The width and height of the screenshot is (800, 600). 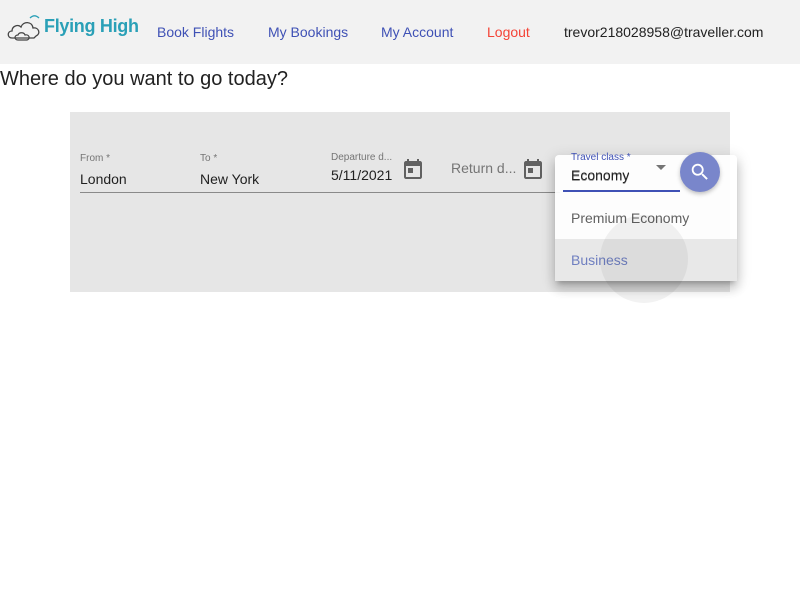 I want to click on logo: Flying High, so click(x=73, y=27).